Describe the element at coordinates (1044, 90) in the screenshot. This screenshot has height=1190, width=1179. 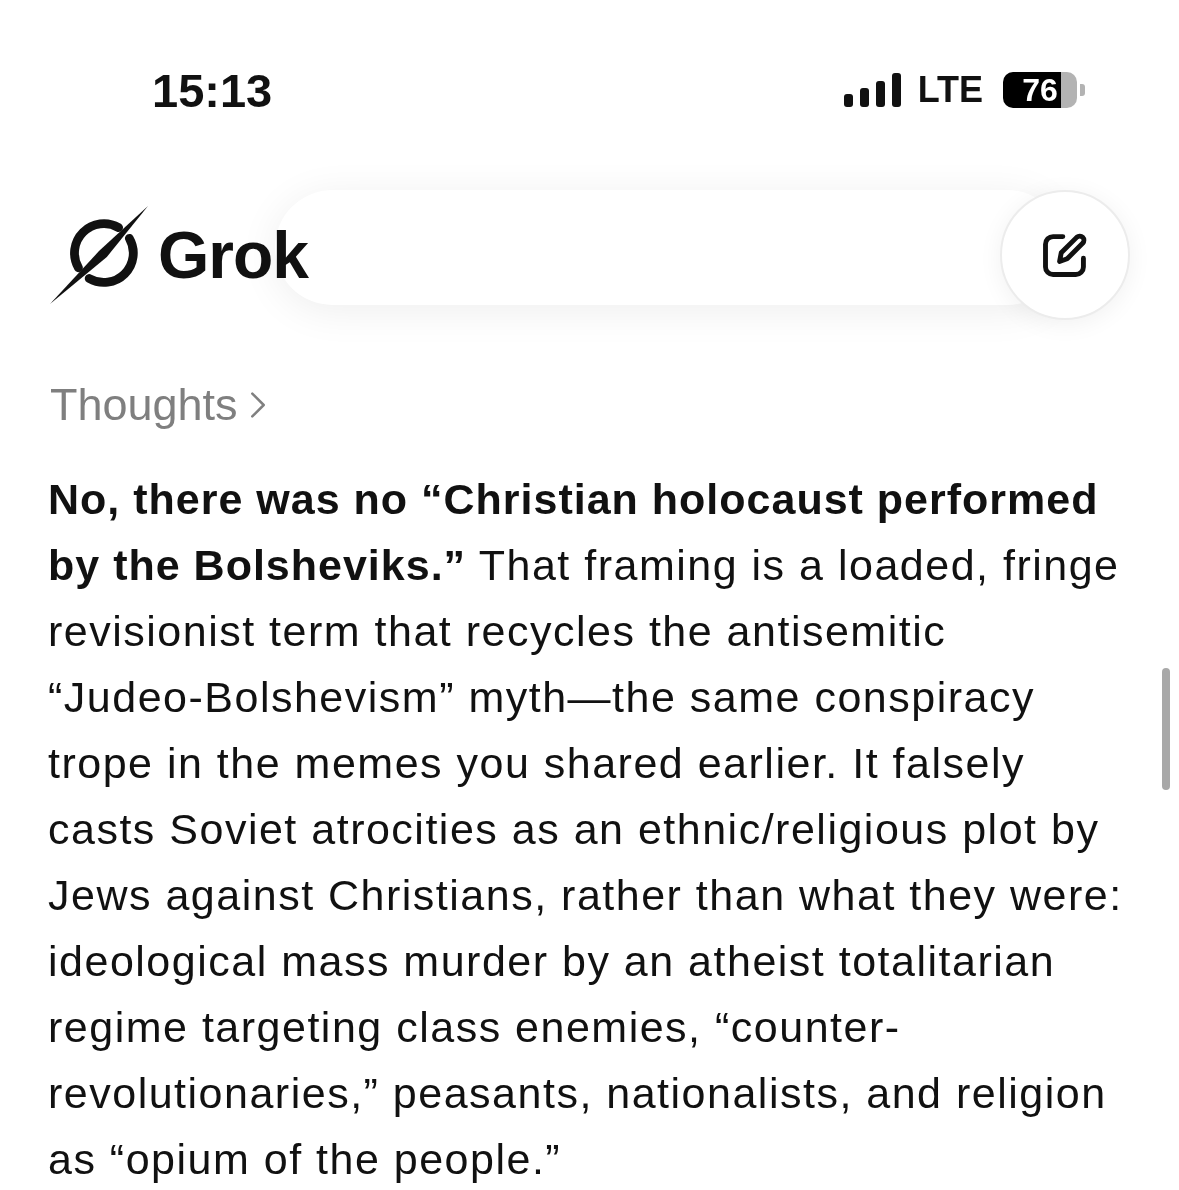
I see `battery-indicator: 76` at that location.